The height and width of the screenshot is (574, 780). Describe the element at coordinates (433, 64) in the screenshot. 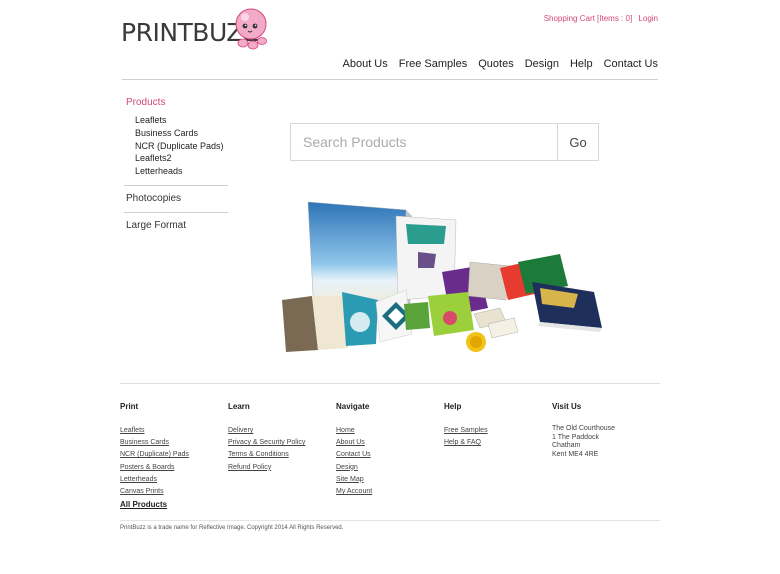

I see `nav-free-samples: Free Samples` at that location.